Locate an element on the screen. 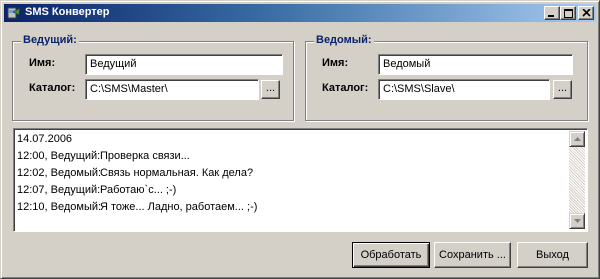 Image resolution: width=600 pixels, height=279 pixels. master-folder-label: Каталог: is located at coordinates (52, 88).